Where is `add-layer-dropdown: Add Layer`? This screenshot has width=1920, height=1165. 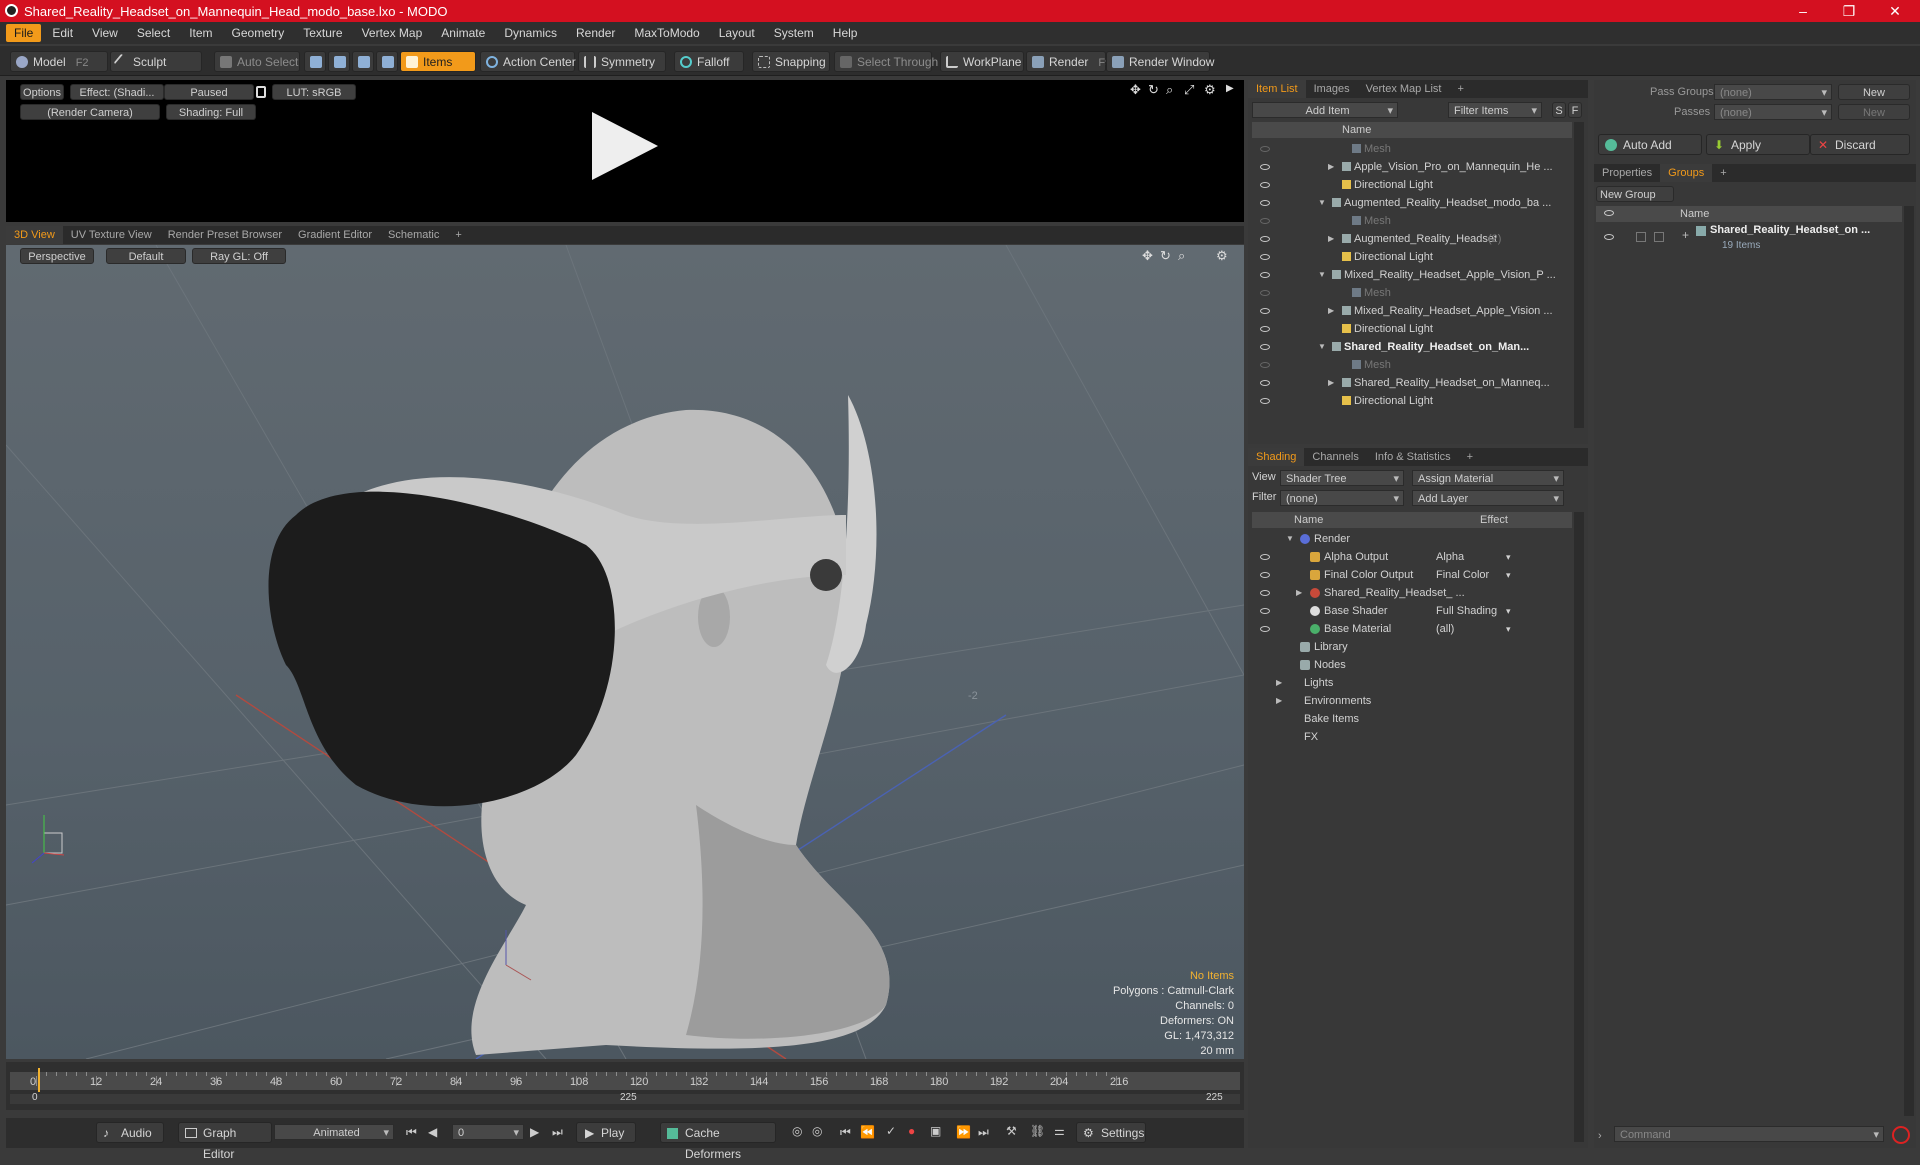
add-layer-dropdown: Add Layer is located at coordinates (1488, 498).